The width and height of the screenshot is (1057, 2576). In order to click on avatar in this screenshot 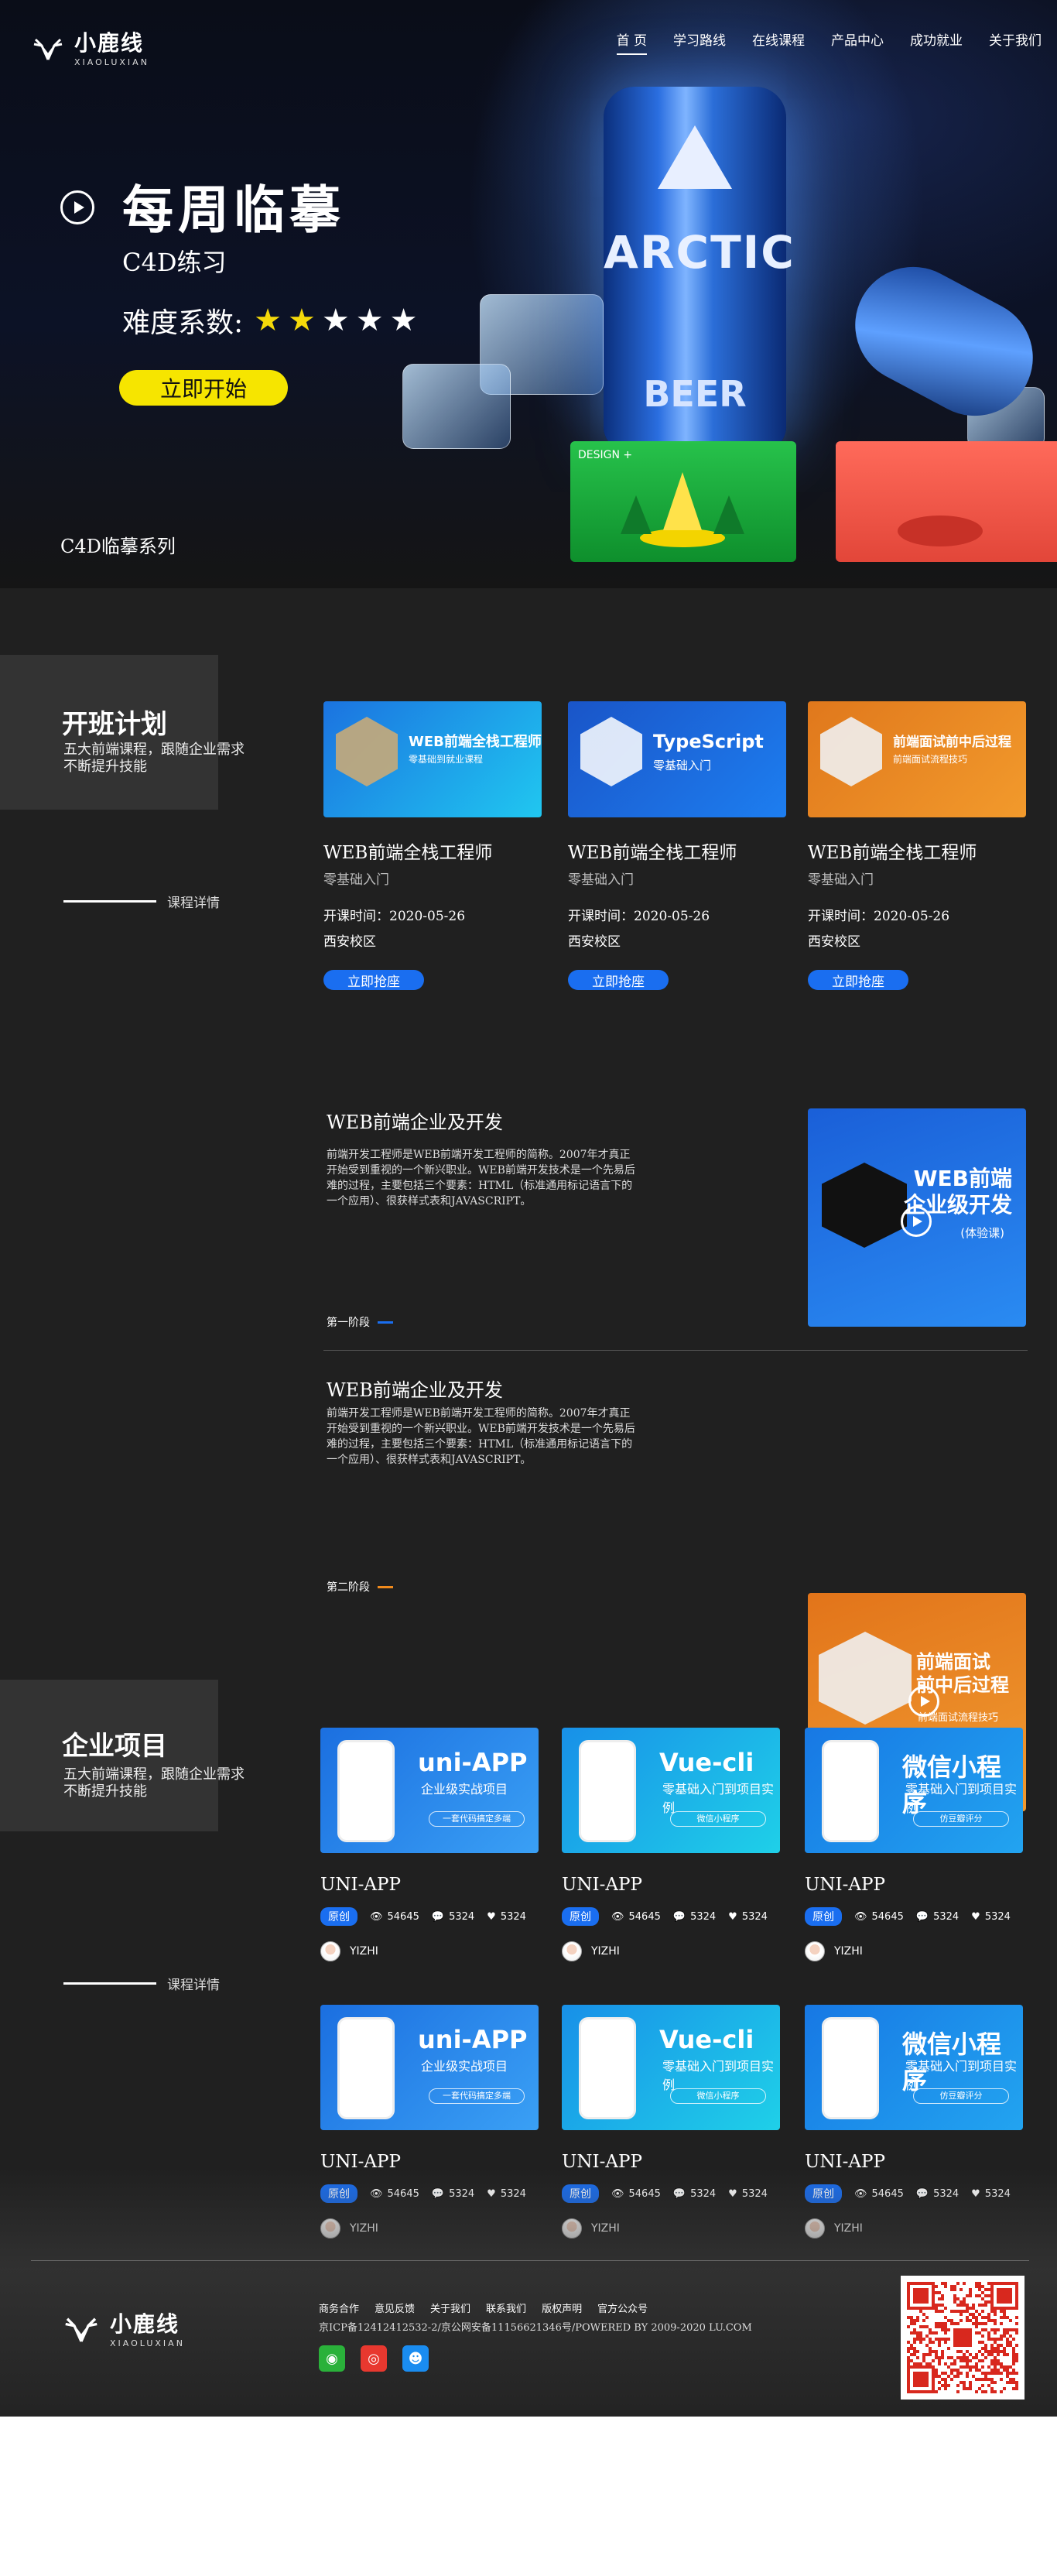, I will do `click(815, 1951)`.